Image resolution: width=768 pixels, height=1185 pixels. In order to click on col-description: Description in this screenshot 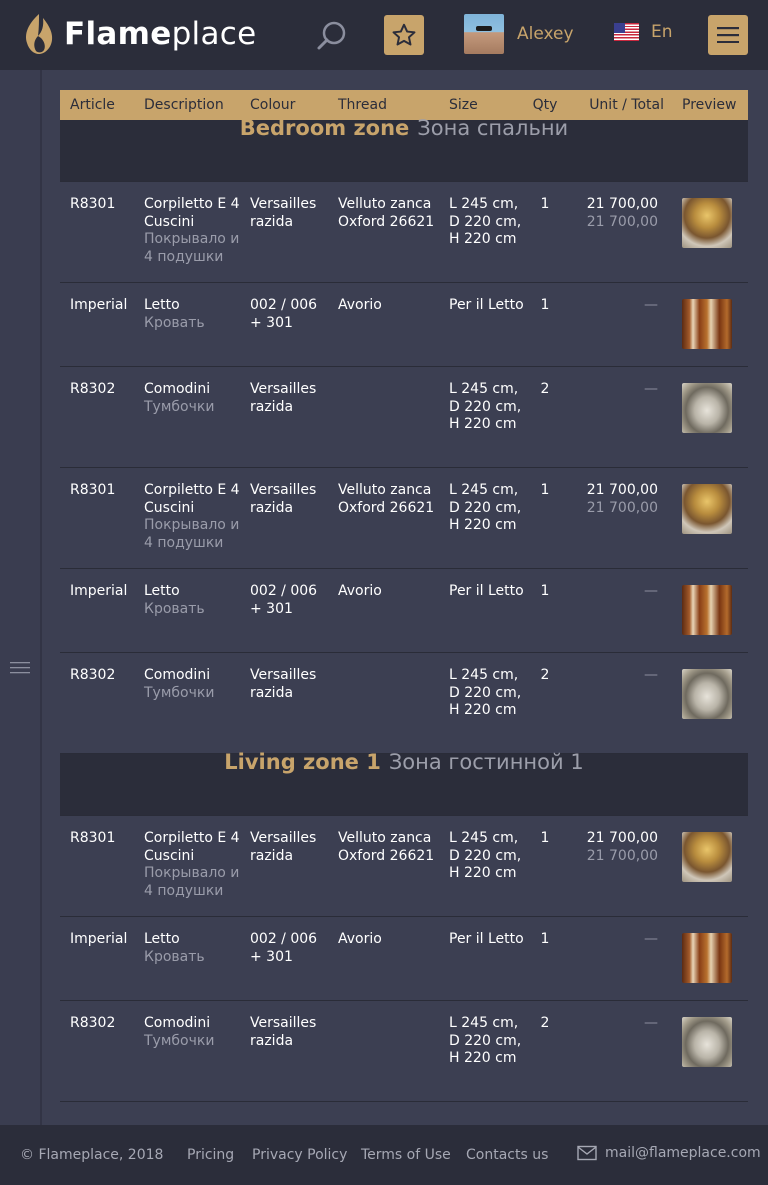, I will do `click(187, 105)`.